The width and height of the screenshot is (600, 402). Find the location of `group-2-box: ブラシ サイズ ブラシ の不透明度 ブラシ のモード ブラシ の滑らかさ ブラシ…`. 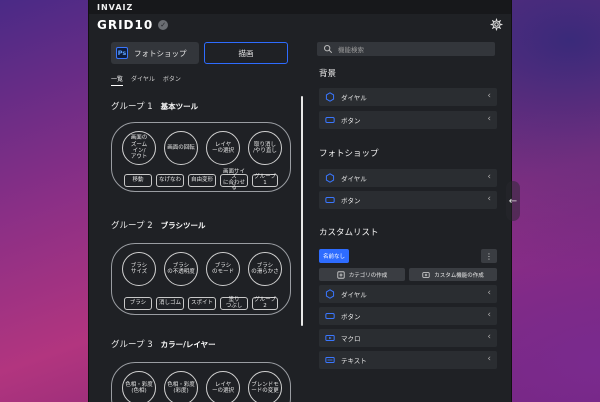

group-2-box: ブラシ サイズ ブラシ の不透明度 ブラシ のモード ブラシ の滑らかさ ブラシ… is located at coordinates (201, 279).